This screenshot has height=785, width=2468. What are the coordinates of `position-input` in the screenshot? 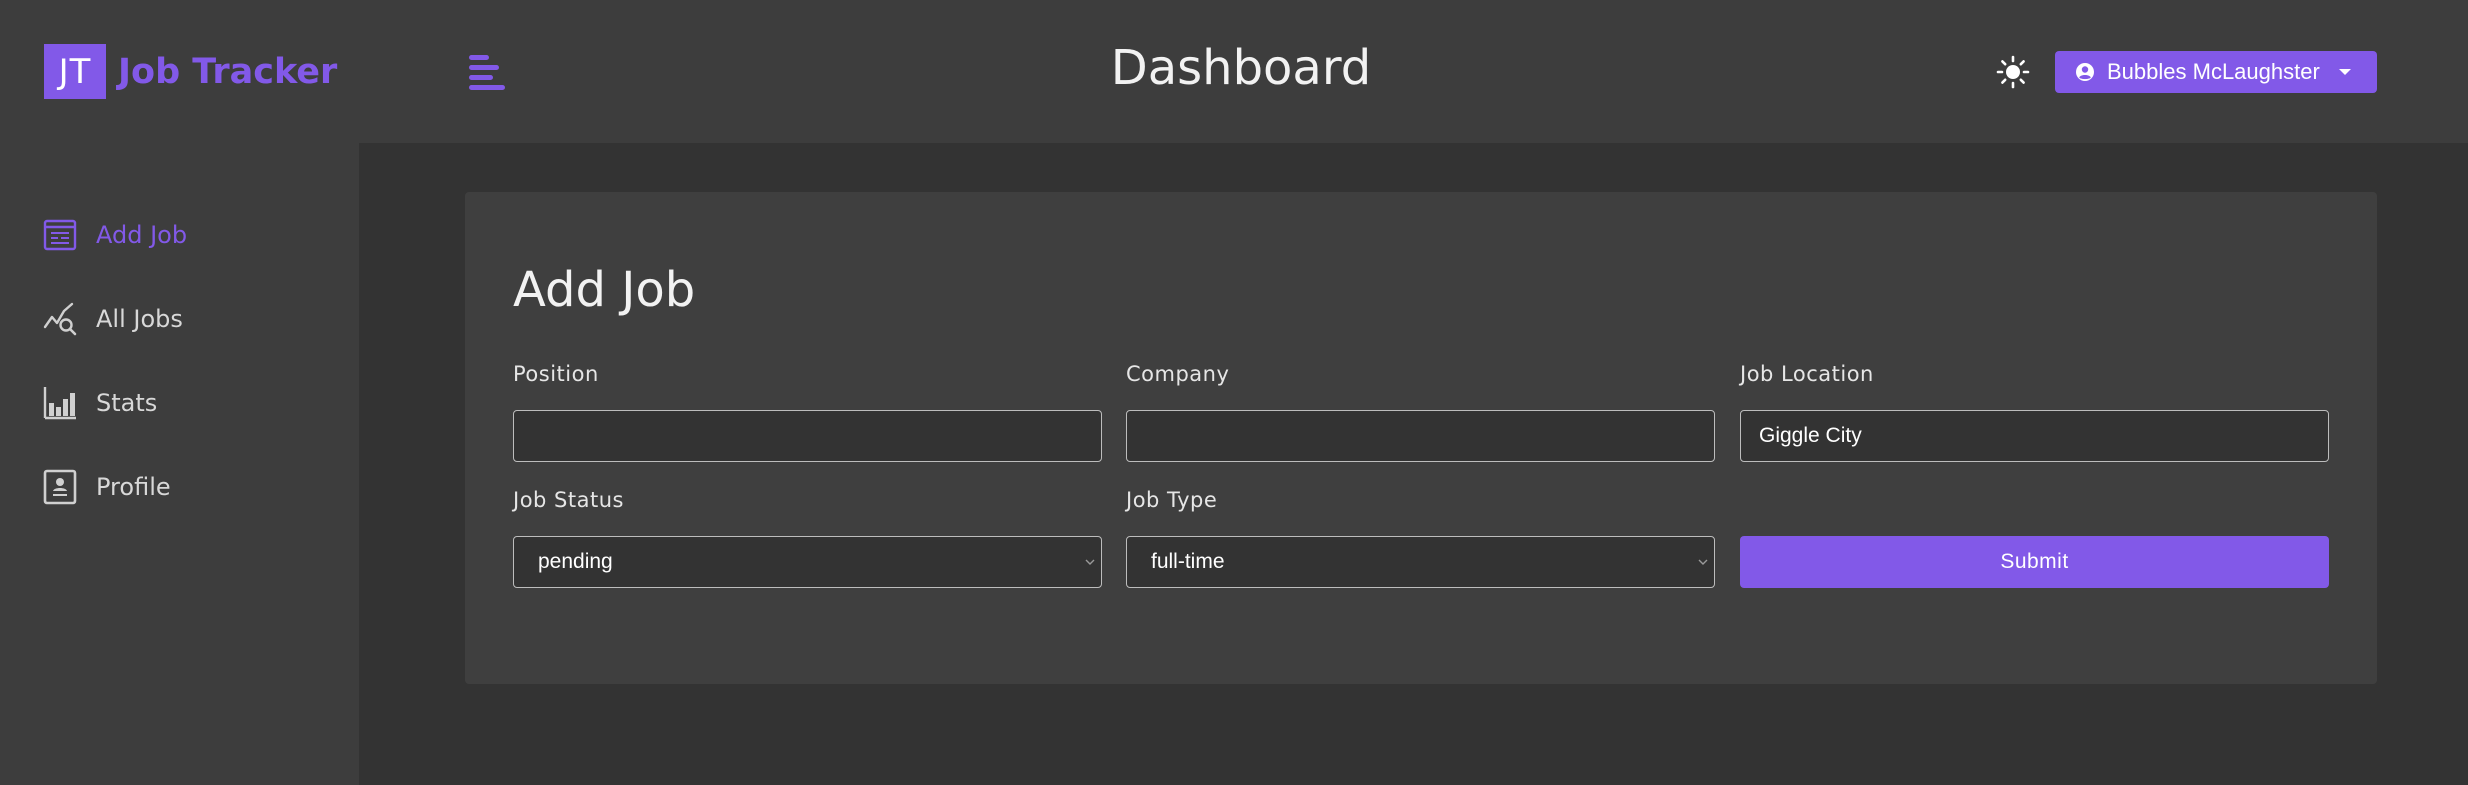 It's located at (807, 436).